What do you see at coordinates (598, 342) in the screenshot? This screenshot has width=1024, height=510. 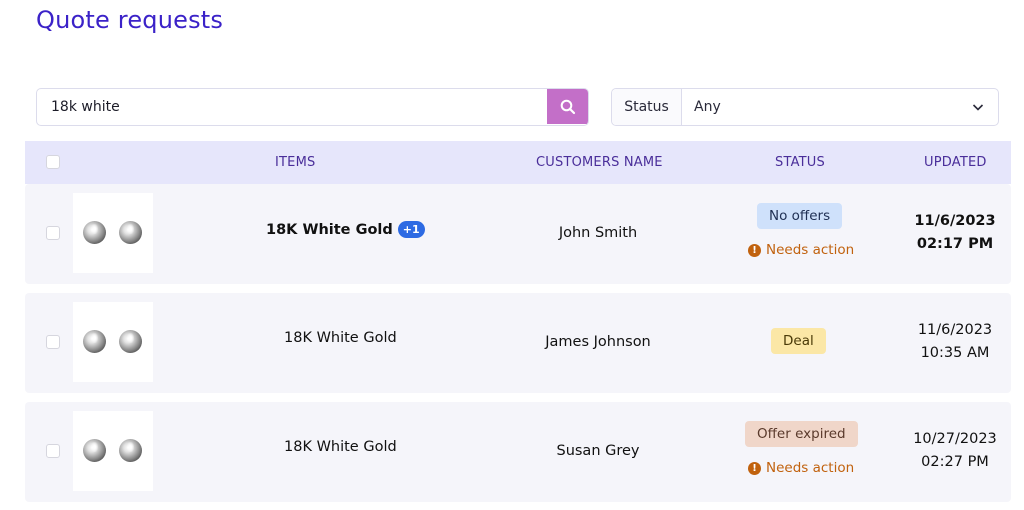 I see `customer-name: James Johnson` at bounding box center [598, 342].